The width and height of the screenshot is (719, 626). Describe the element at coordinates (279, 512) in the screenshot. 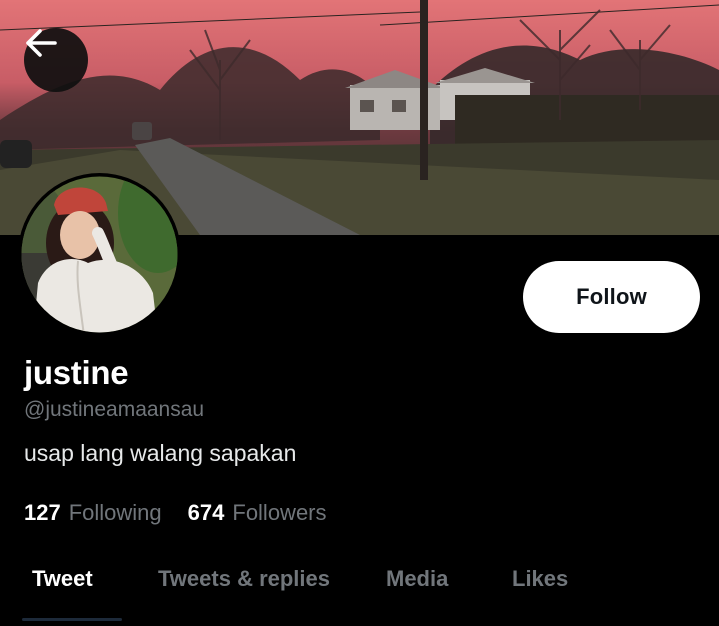

I see `followers-label: Followers` at that location.